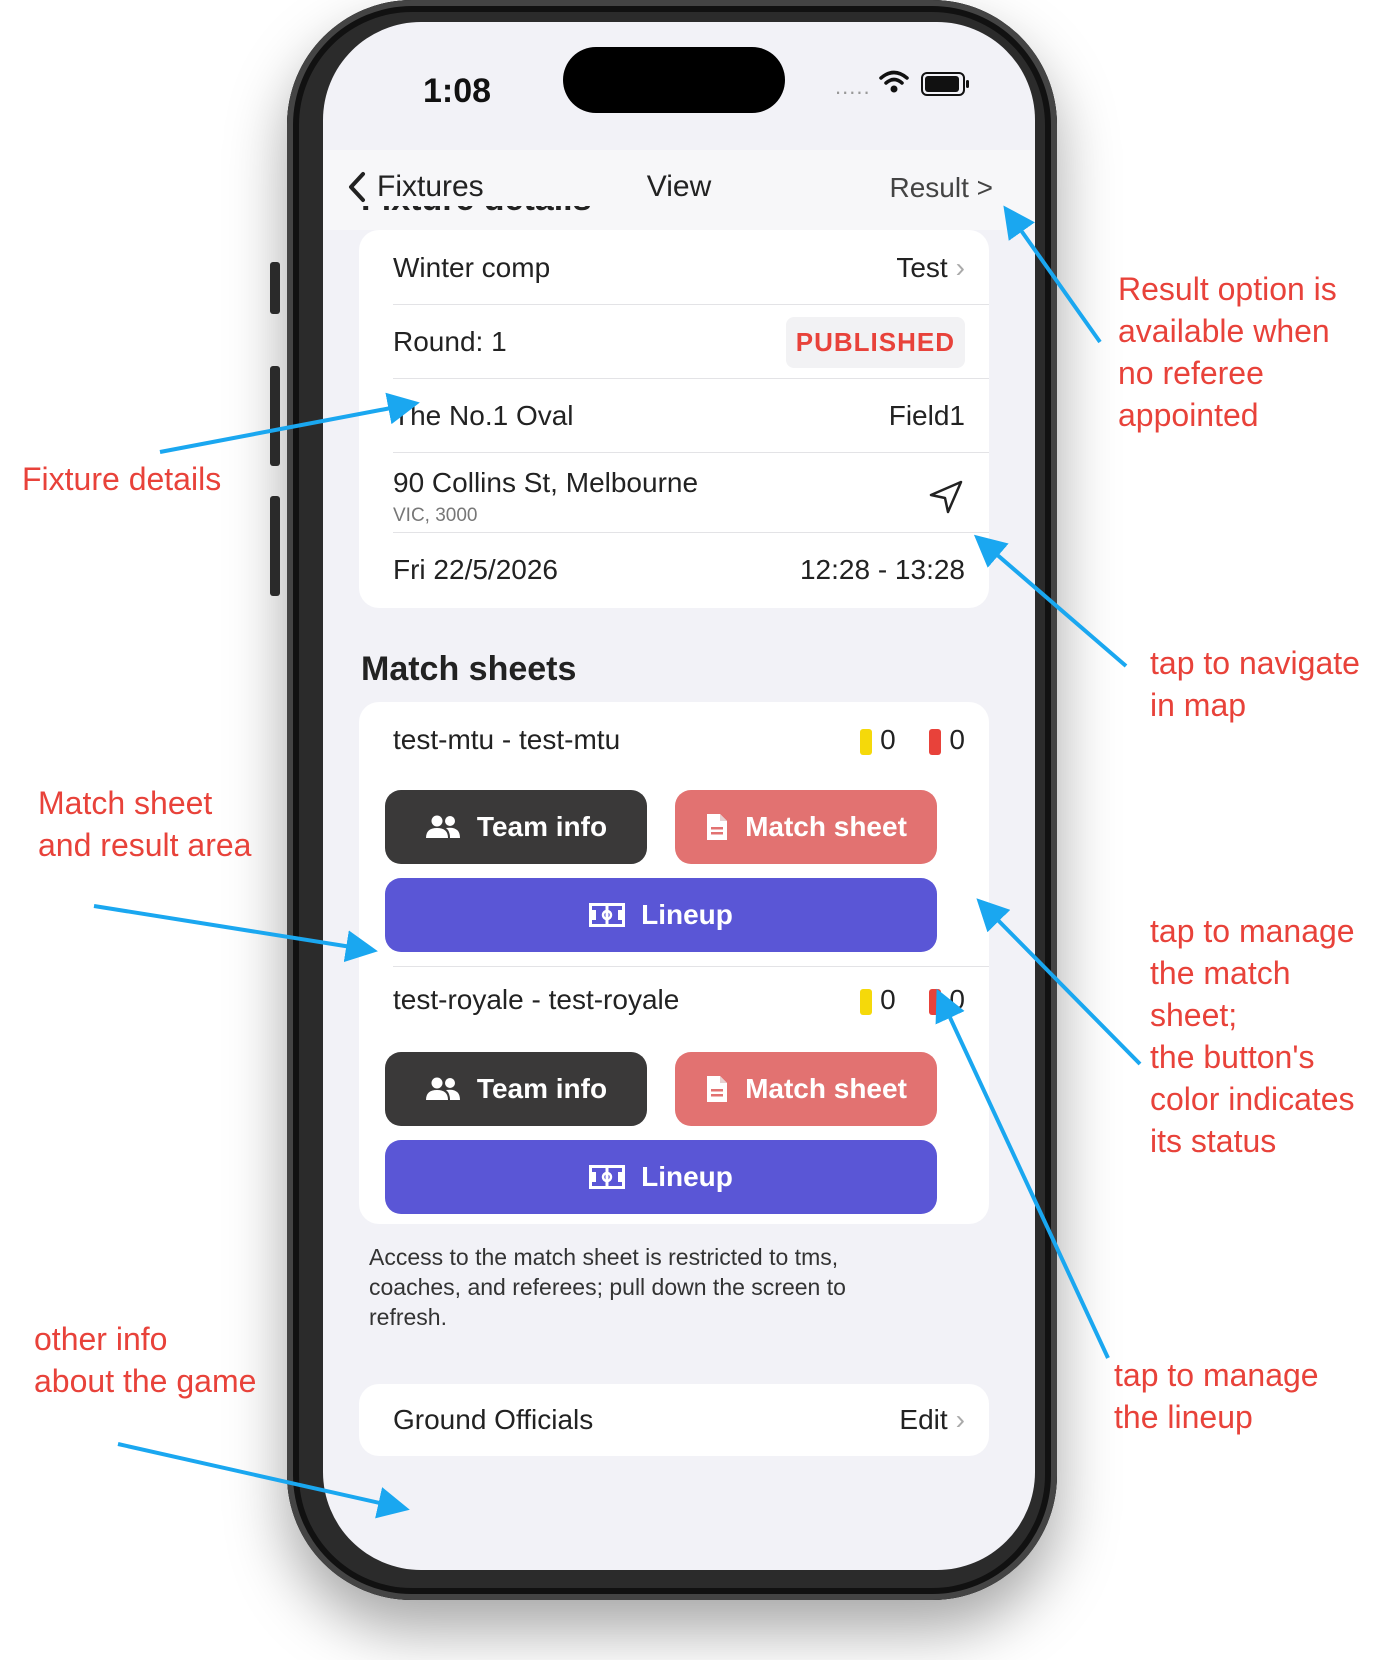 The image size is (1394, 1660). I want to click on arrow-result, so click(1052, 274).